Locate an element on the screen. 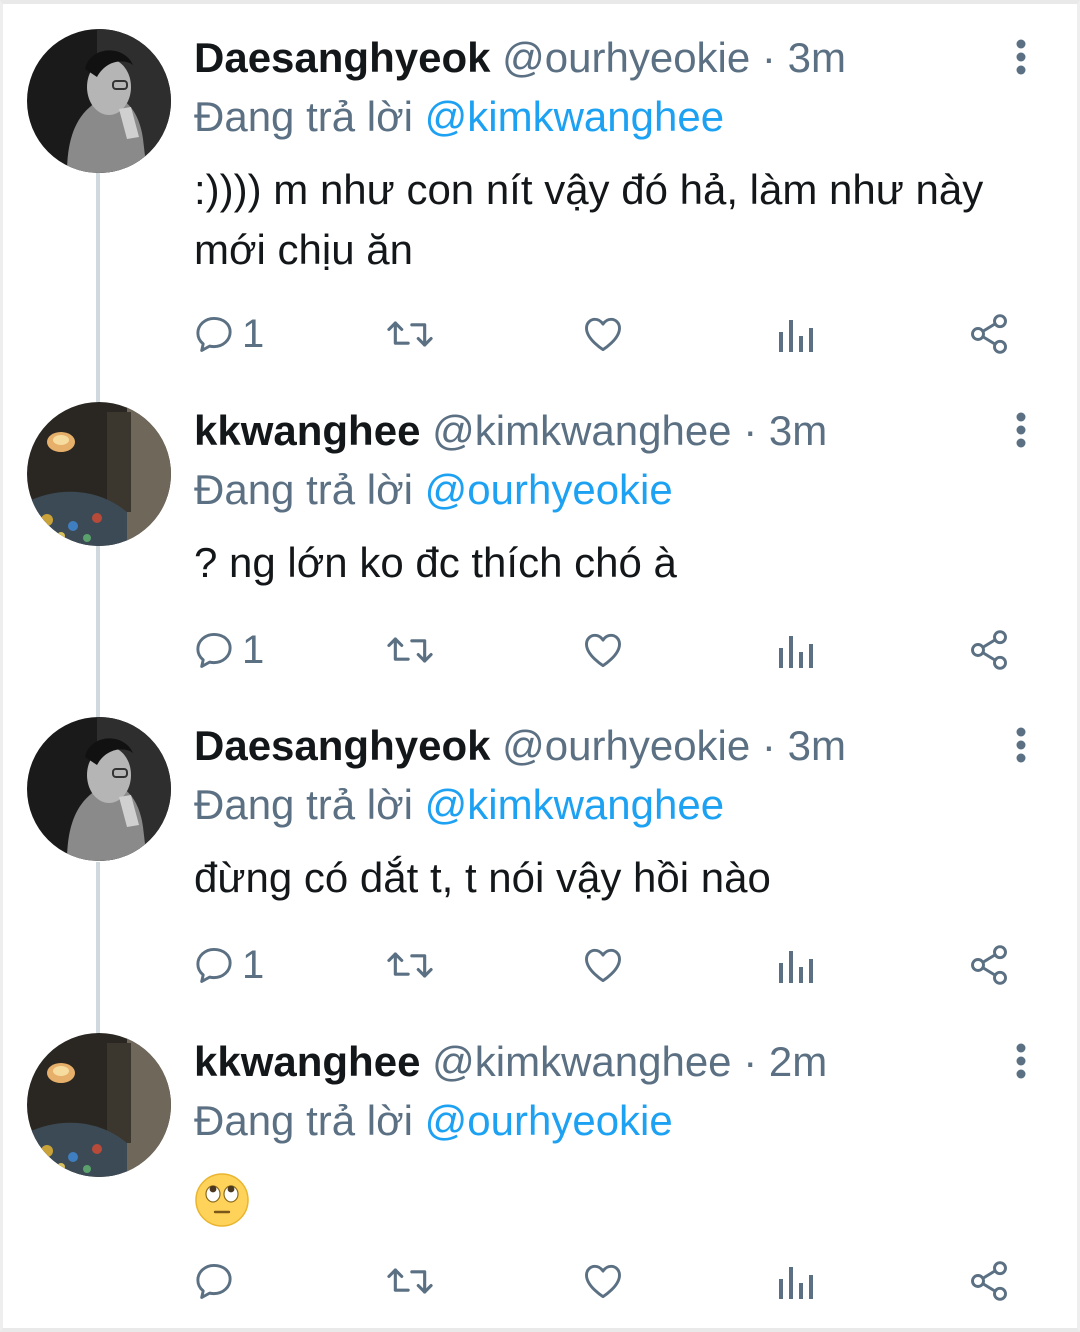 The image size is (1080, 1332). tweet-actions is located at coordinates (540, 1281).